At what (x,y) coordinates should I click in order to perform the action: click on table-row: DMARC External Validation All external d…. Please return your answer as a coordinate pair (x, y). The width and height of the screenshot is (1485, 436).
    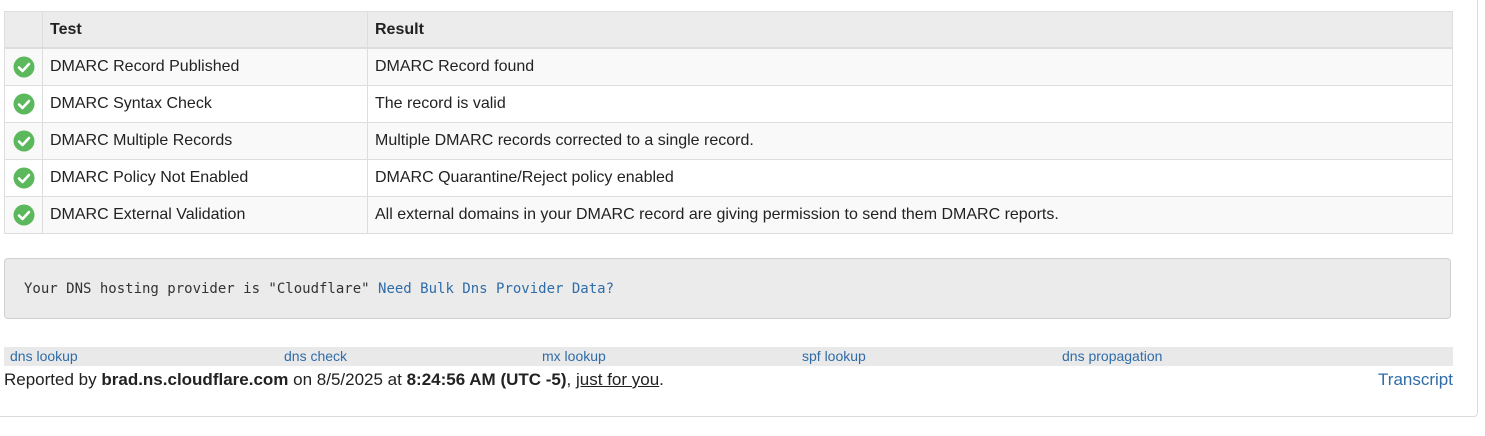
    Looking at the image, I should click on (728, 215).